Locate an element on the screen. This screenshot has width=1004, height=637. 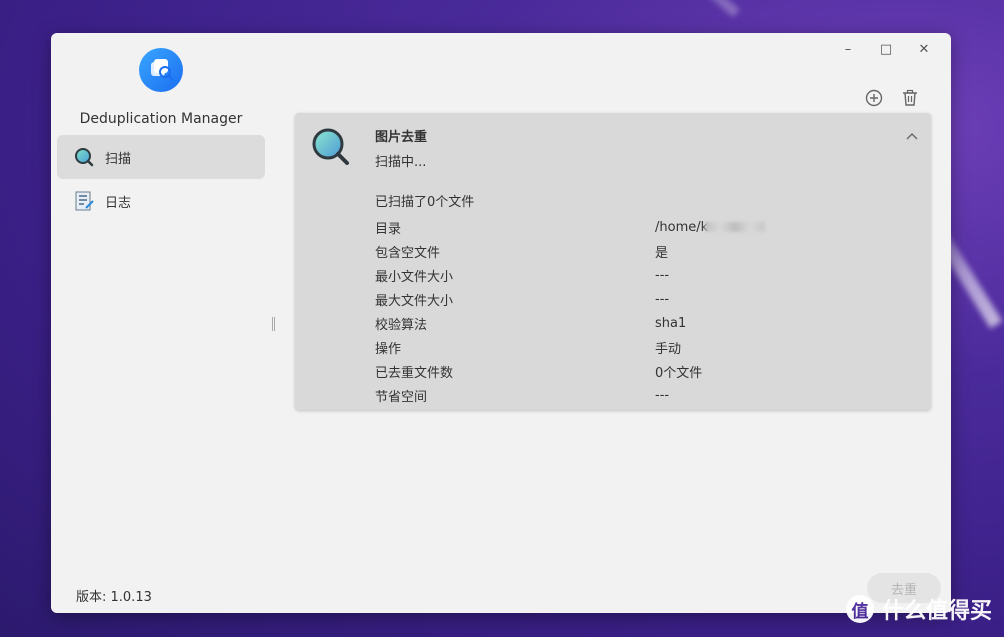
app-logo-icon is located at coordinates (161, 70).